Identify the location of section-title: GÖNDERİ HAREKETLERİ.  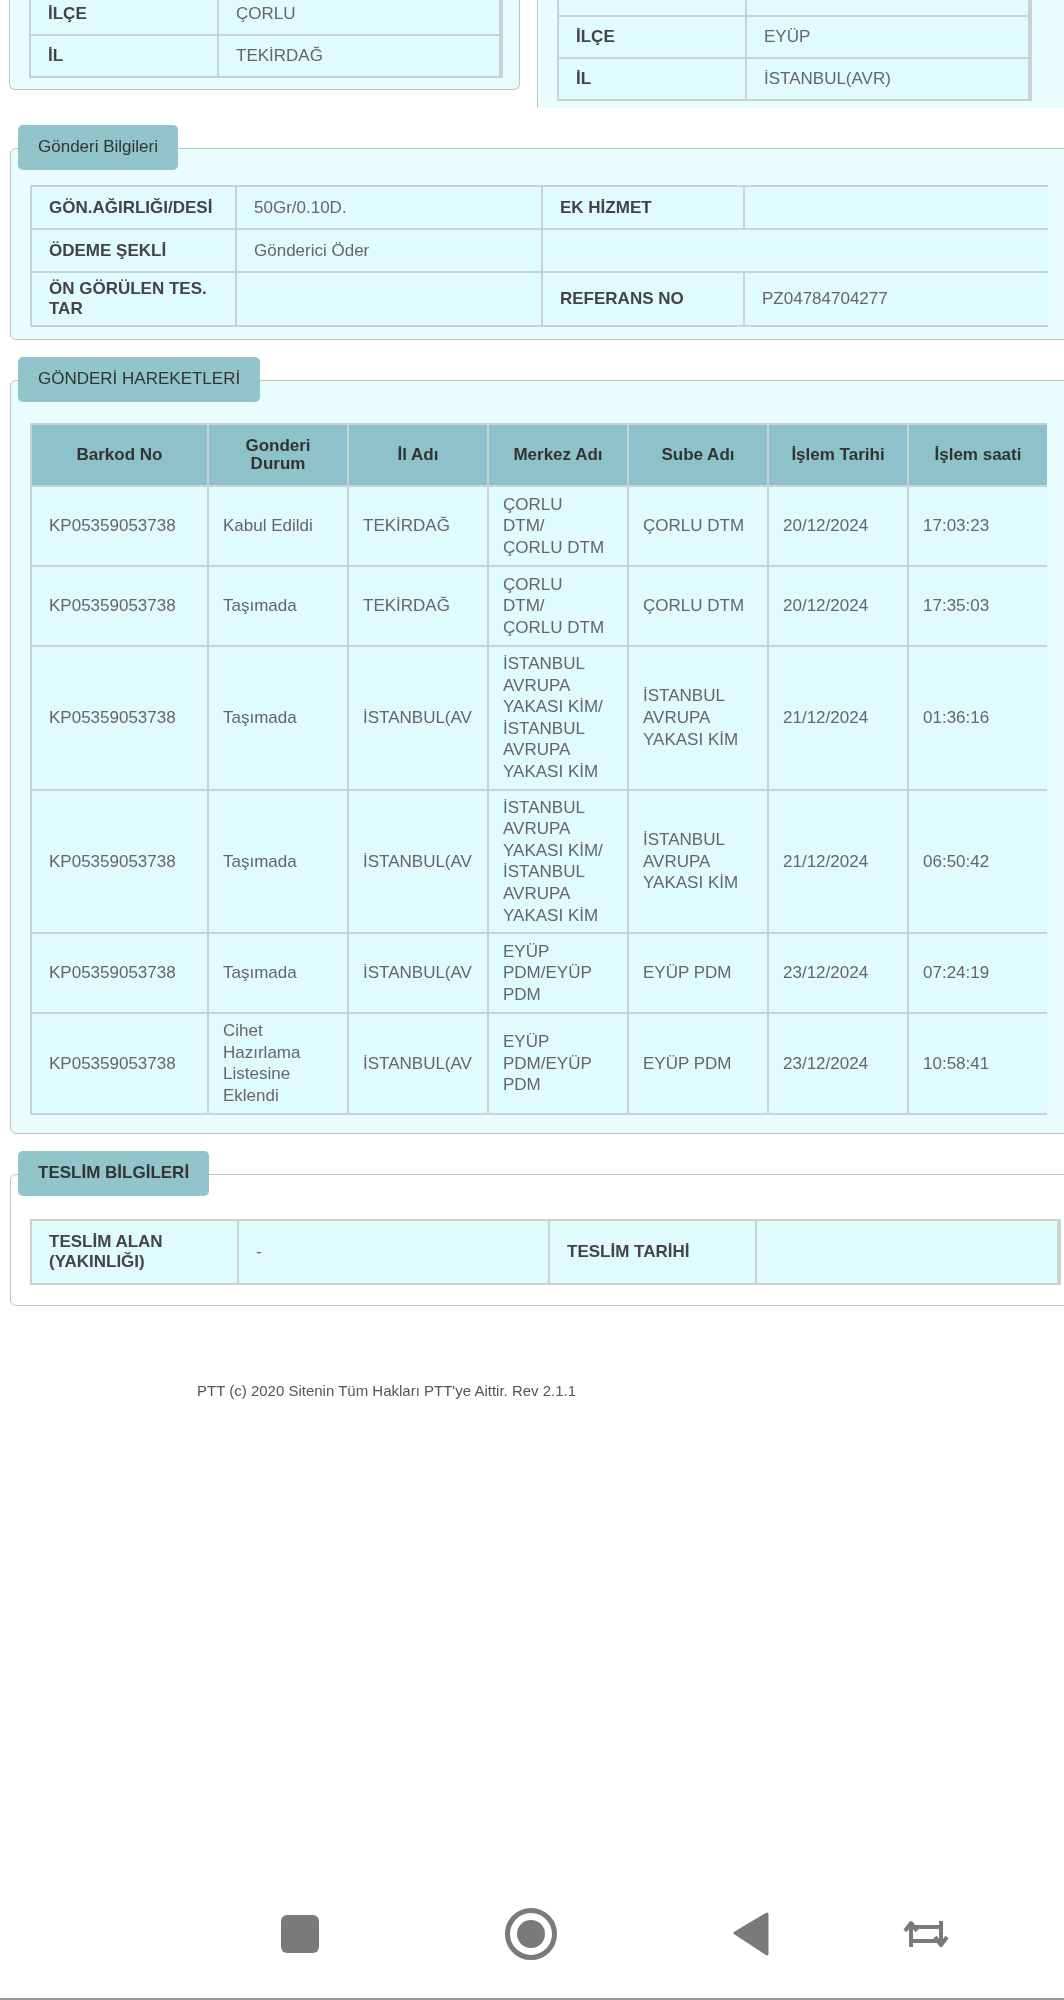
(139, 379).